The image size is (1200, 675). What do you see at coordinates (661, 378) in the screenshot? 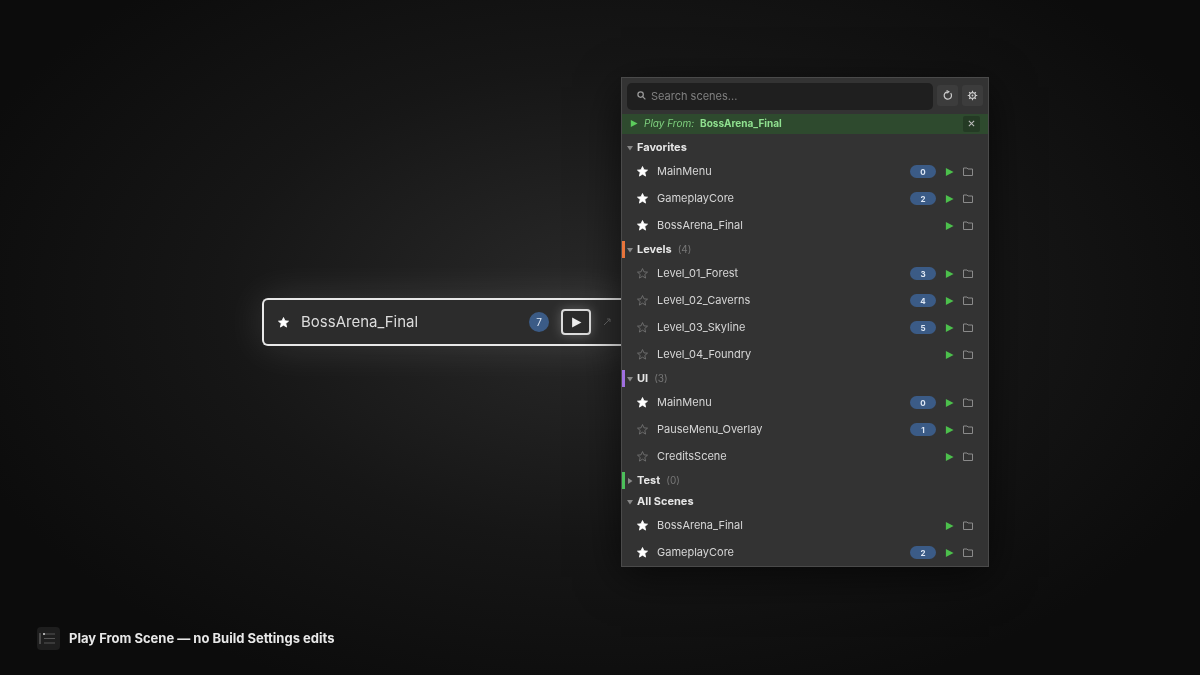
I see `section-count: (3)` at bounding box center [661, 378].